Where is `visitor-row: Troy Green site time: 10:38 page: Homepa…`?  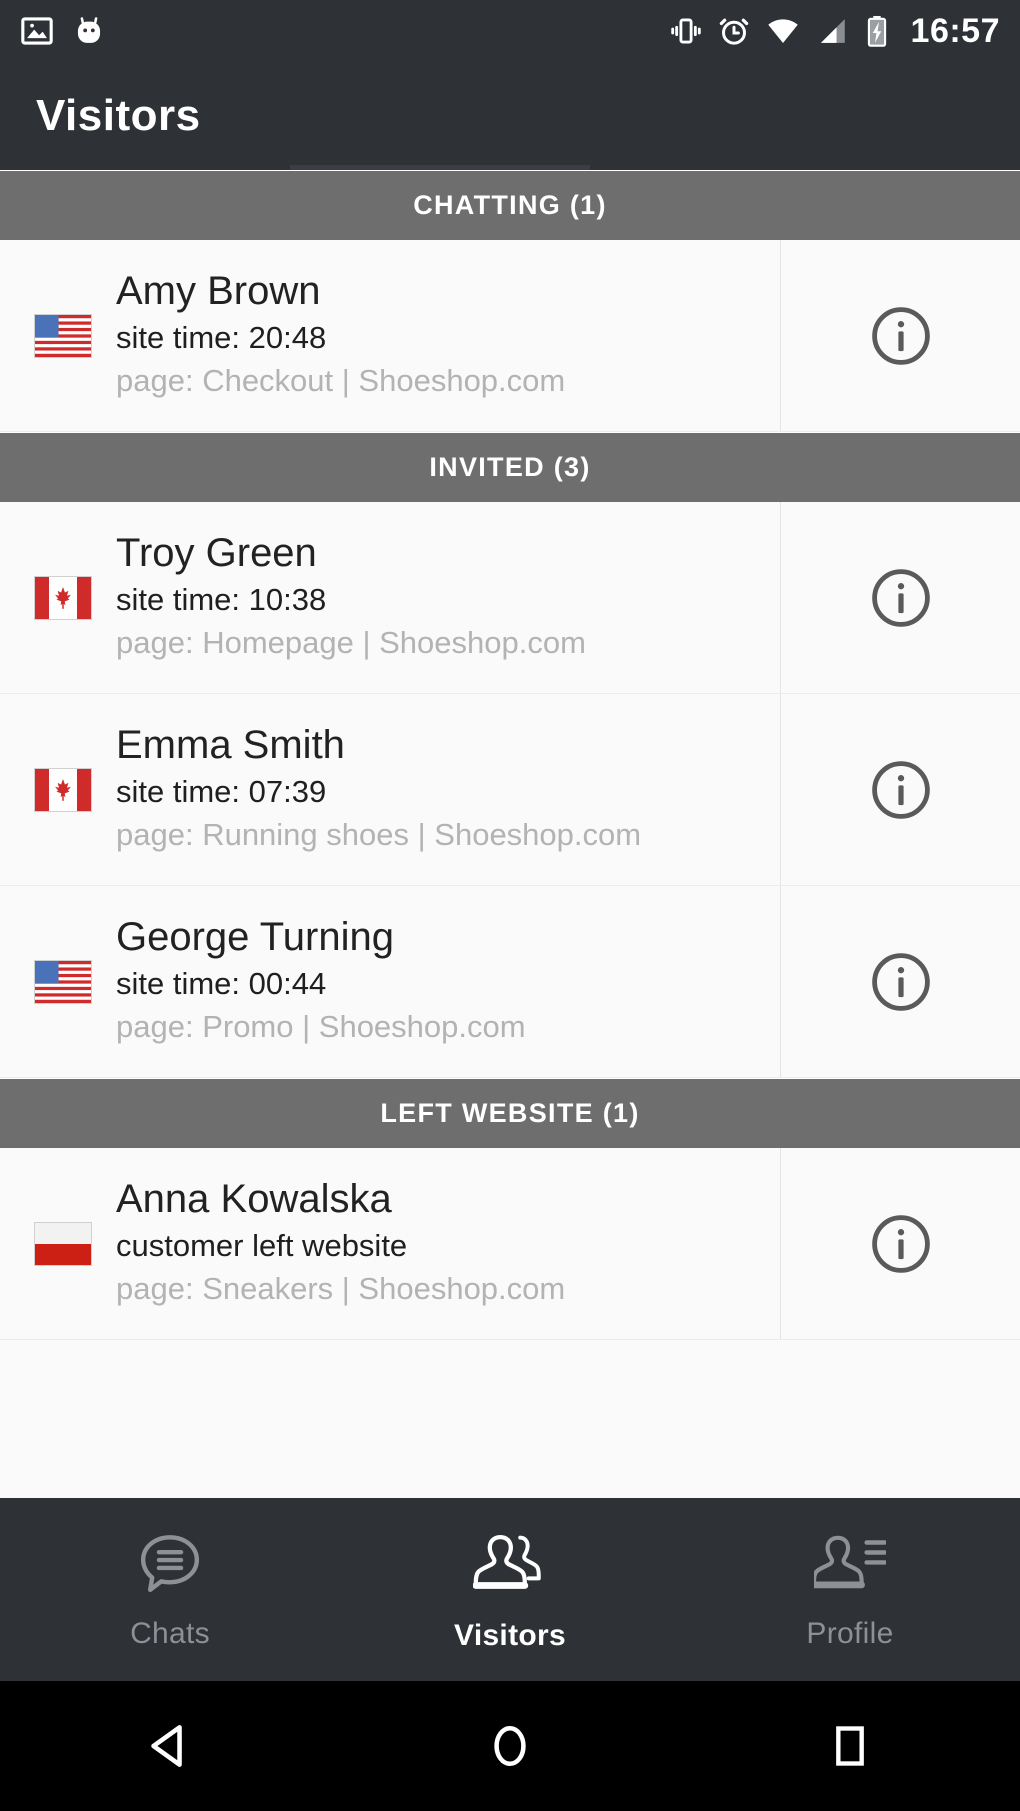
visitor-row: Troy Green site time: 10:38 page: Homepa… is located at coordinates (510, 598).